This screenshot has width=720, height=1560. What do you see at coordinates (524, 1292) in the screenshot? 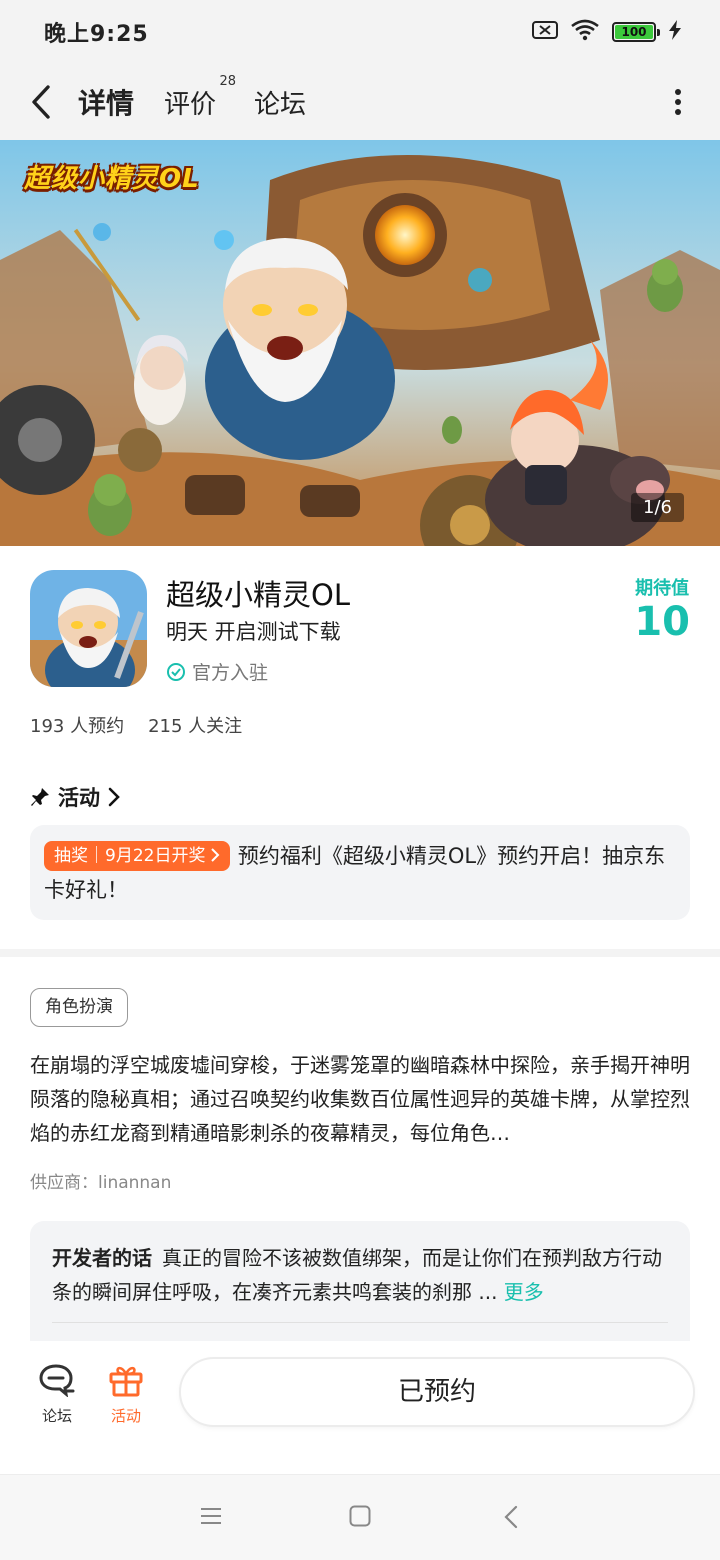
I see `developer-notes-more-link: 更多` at bounding box center [524, 1292].